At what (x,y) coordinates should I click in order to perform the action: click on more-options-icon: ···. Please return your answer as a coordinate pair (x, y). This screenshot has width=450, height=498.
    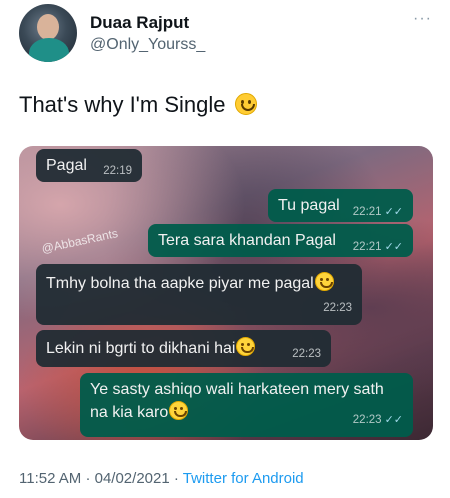
    Looking at the image, I should click on (422, 19).